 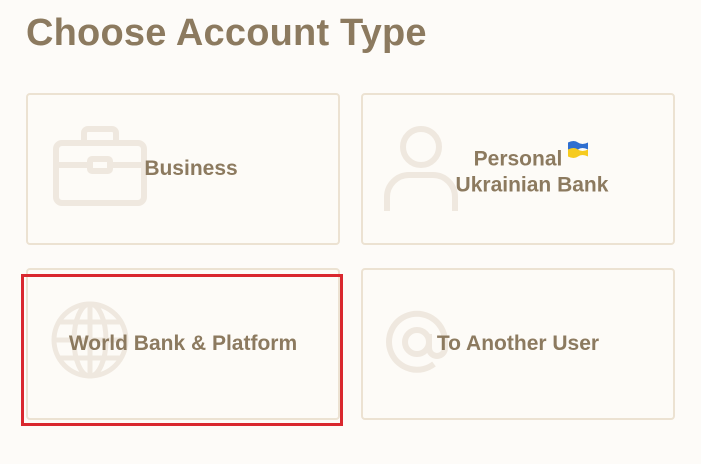 I want to click on world-bank-platform-card: World Bank & Platform, so click(x=183, y=344).